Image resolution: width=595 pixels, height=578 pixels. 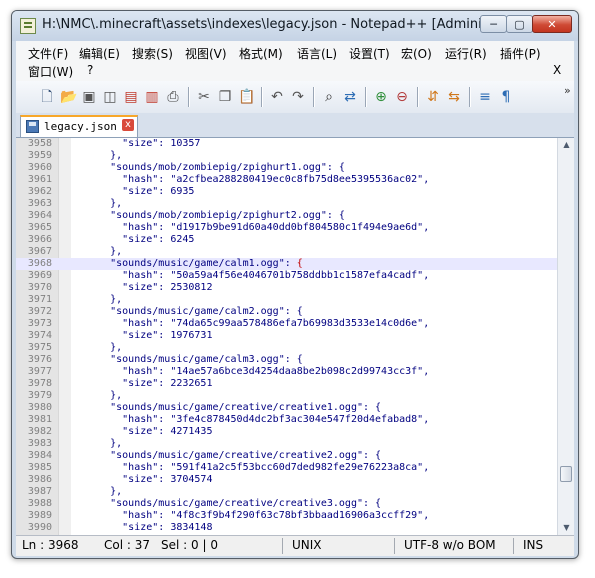 What do you see at coordinates (39, 479) in the screenshot?
I see `line-number: 3986` at bounding box center [39, 479].